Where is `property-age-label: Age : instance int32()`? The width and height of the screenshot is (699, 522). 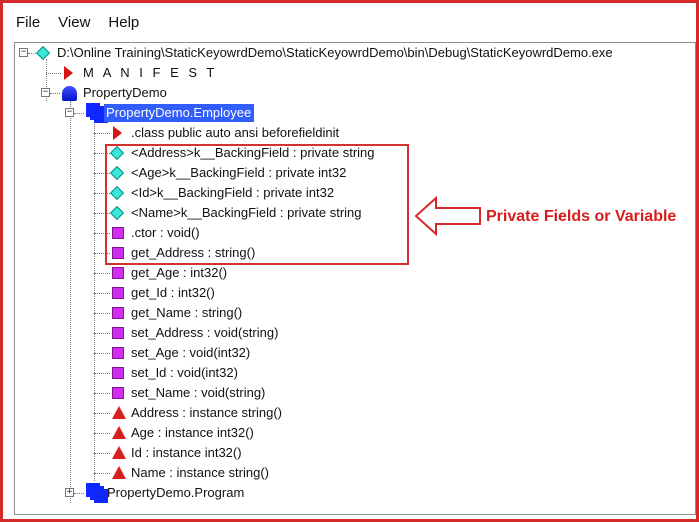 property-age-label: Age : instance int32() is located at coordinates (192, 433).